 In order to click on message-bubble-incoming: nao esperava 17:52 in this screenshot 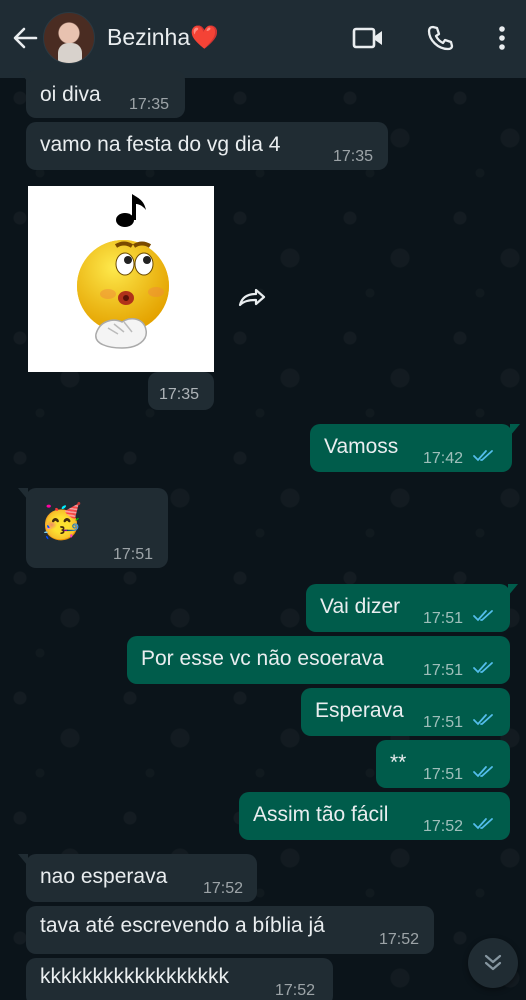, I will do `click(137, 878)`.